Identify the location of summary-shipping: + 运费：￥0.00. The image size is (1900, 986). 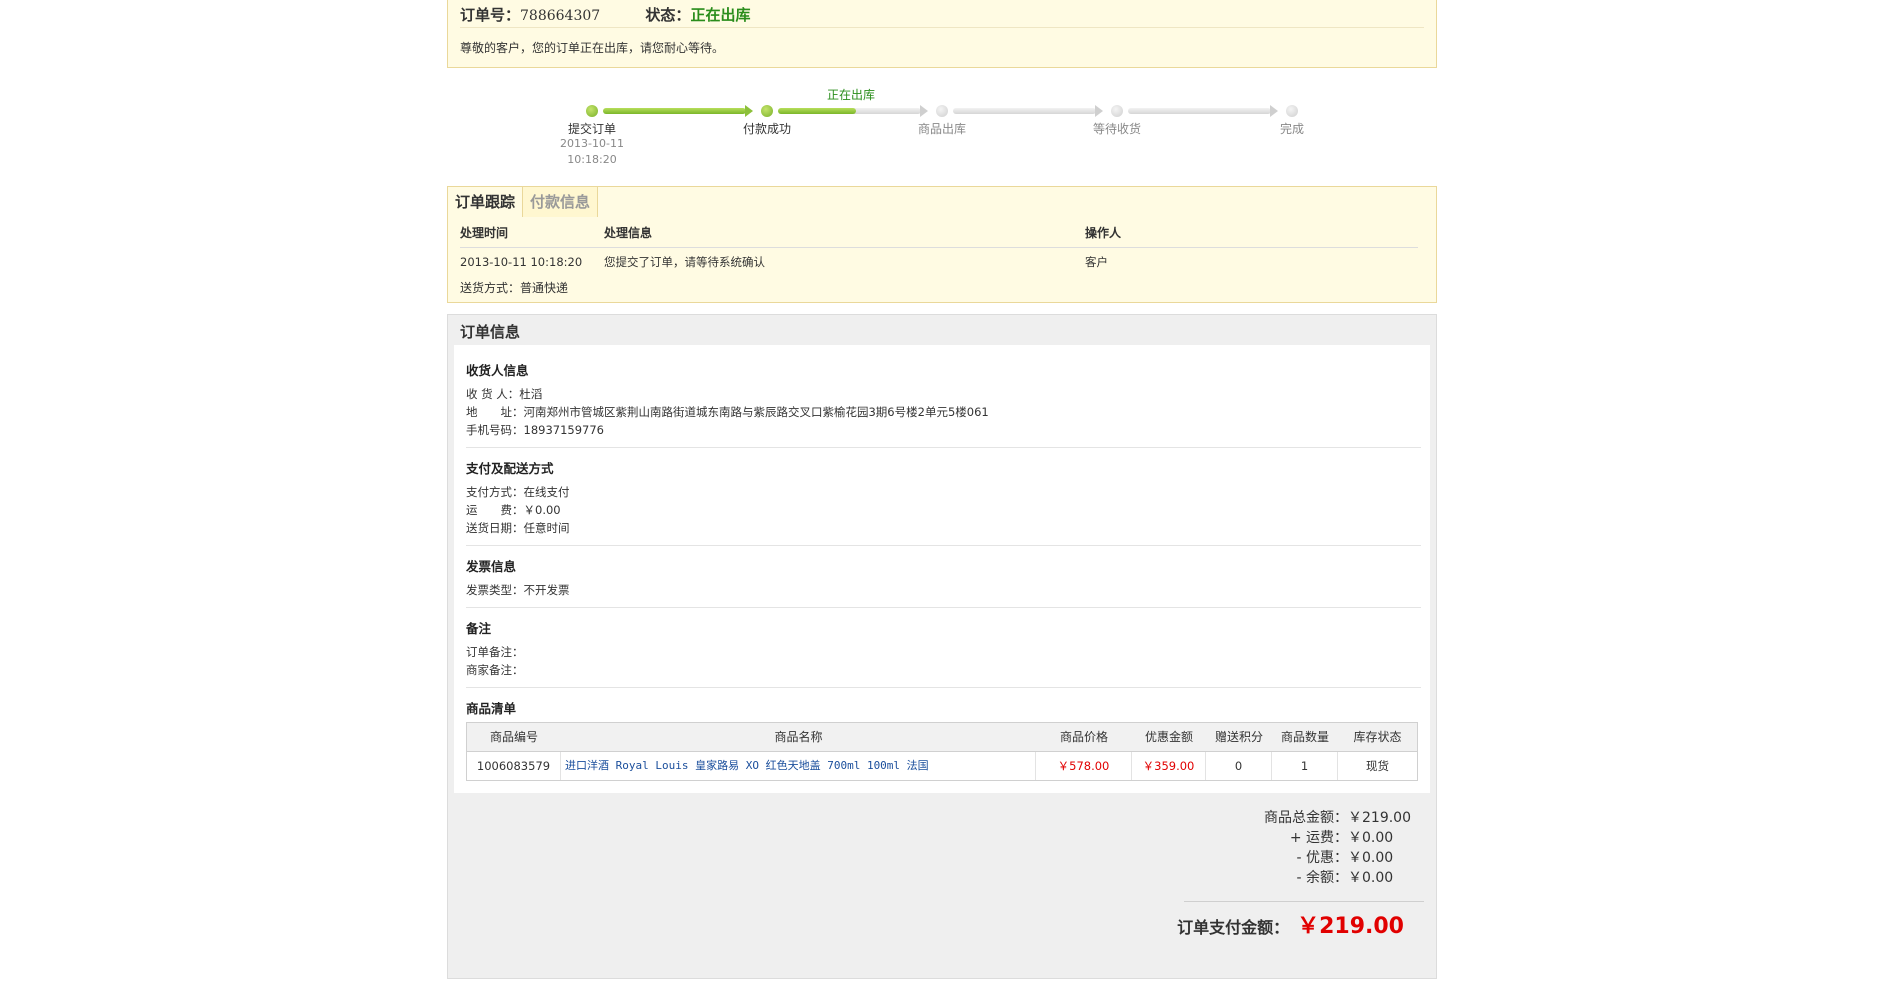
(1334, 838).